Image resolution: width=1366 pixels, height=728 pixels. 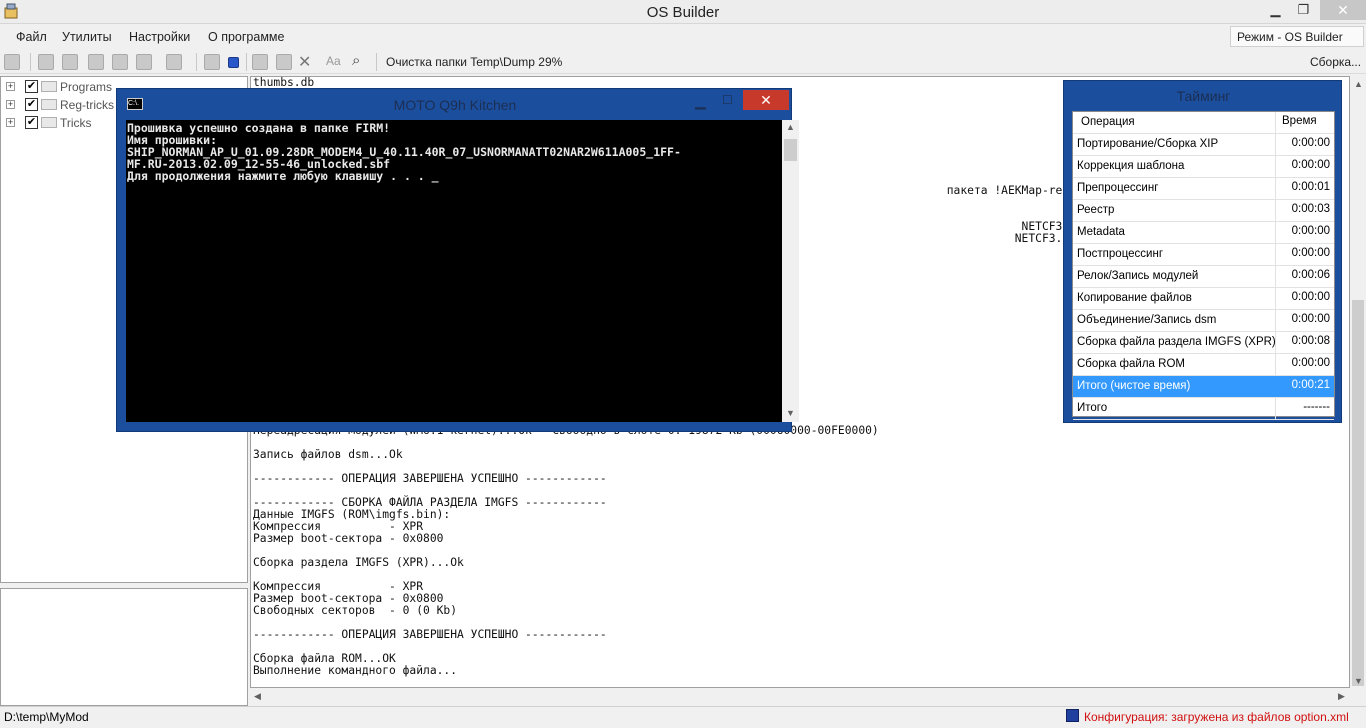 What do you see at coordinates (790, 150) in the screenshot?
I see `console-scrollbar-thumb` at bounding box center [790, 150].